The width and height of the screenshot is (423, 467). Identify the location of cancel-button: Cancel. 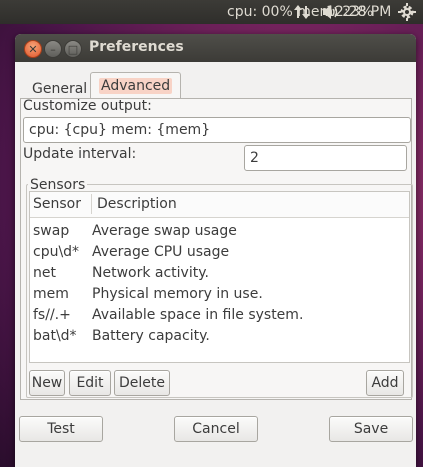
(216, 429).